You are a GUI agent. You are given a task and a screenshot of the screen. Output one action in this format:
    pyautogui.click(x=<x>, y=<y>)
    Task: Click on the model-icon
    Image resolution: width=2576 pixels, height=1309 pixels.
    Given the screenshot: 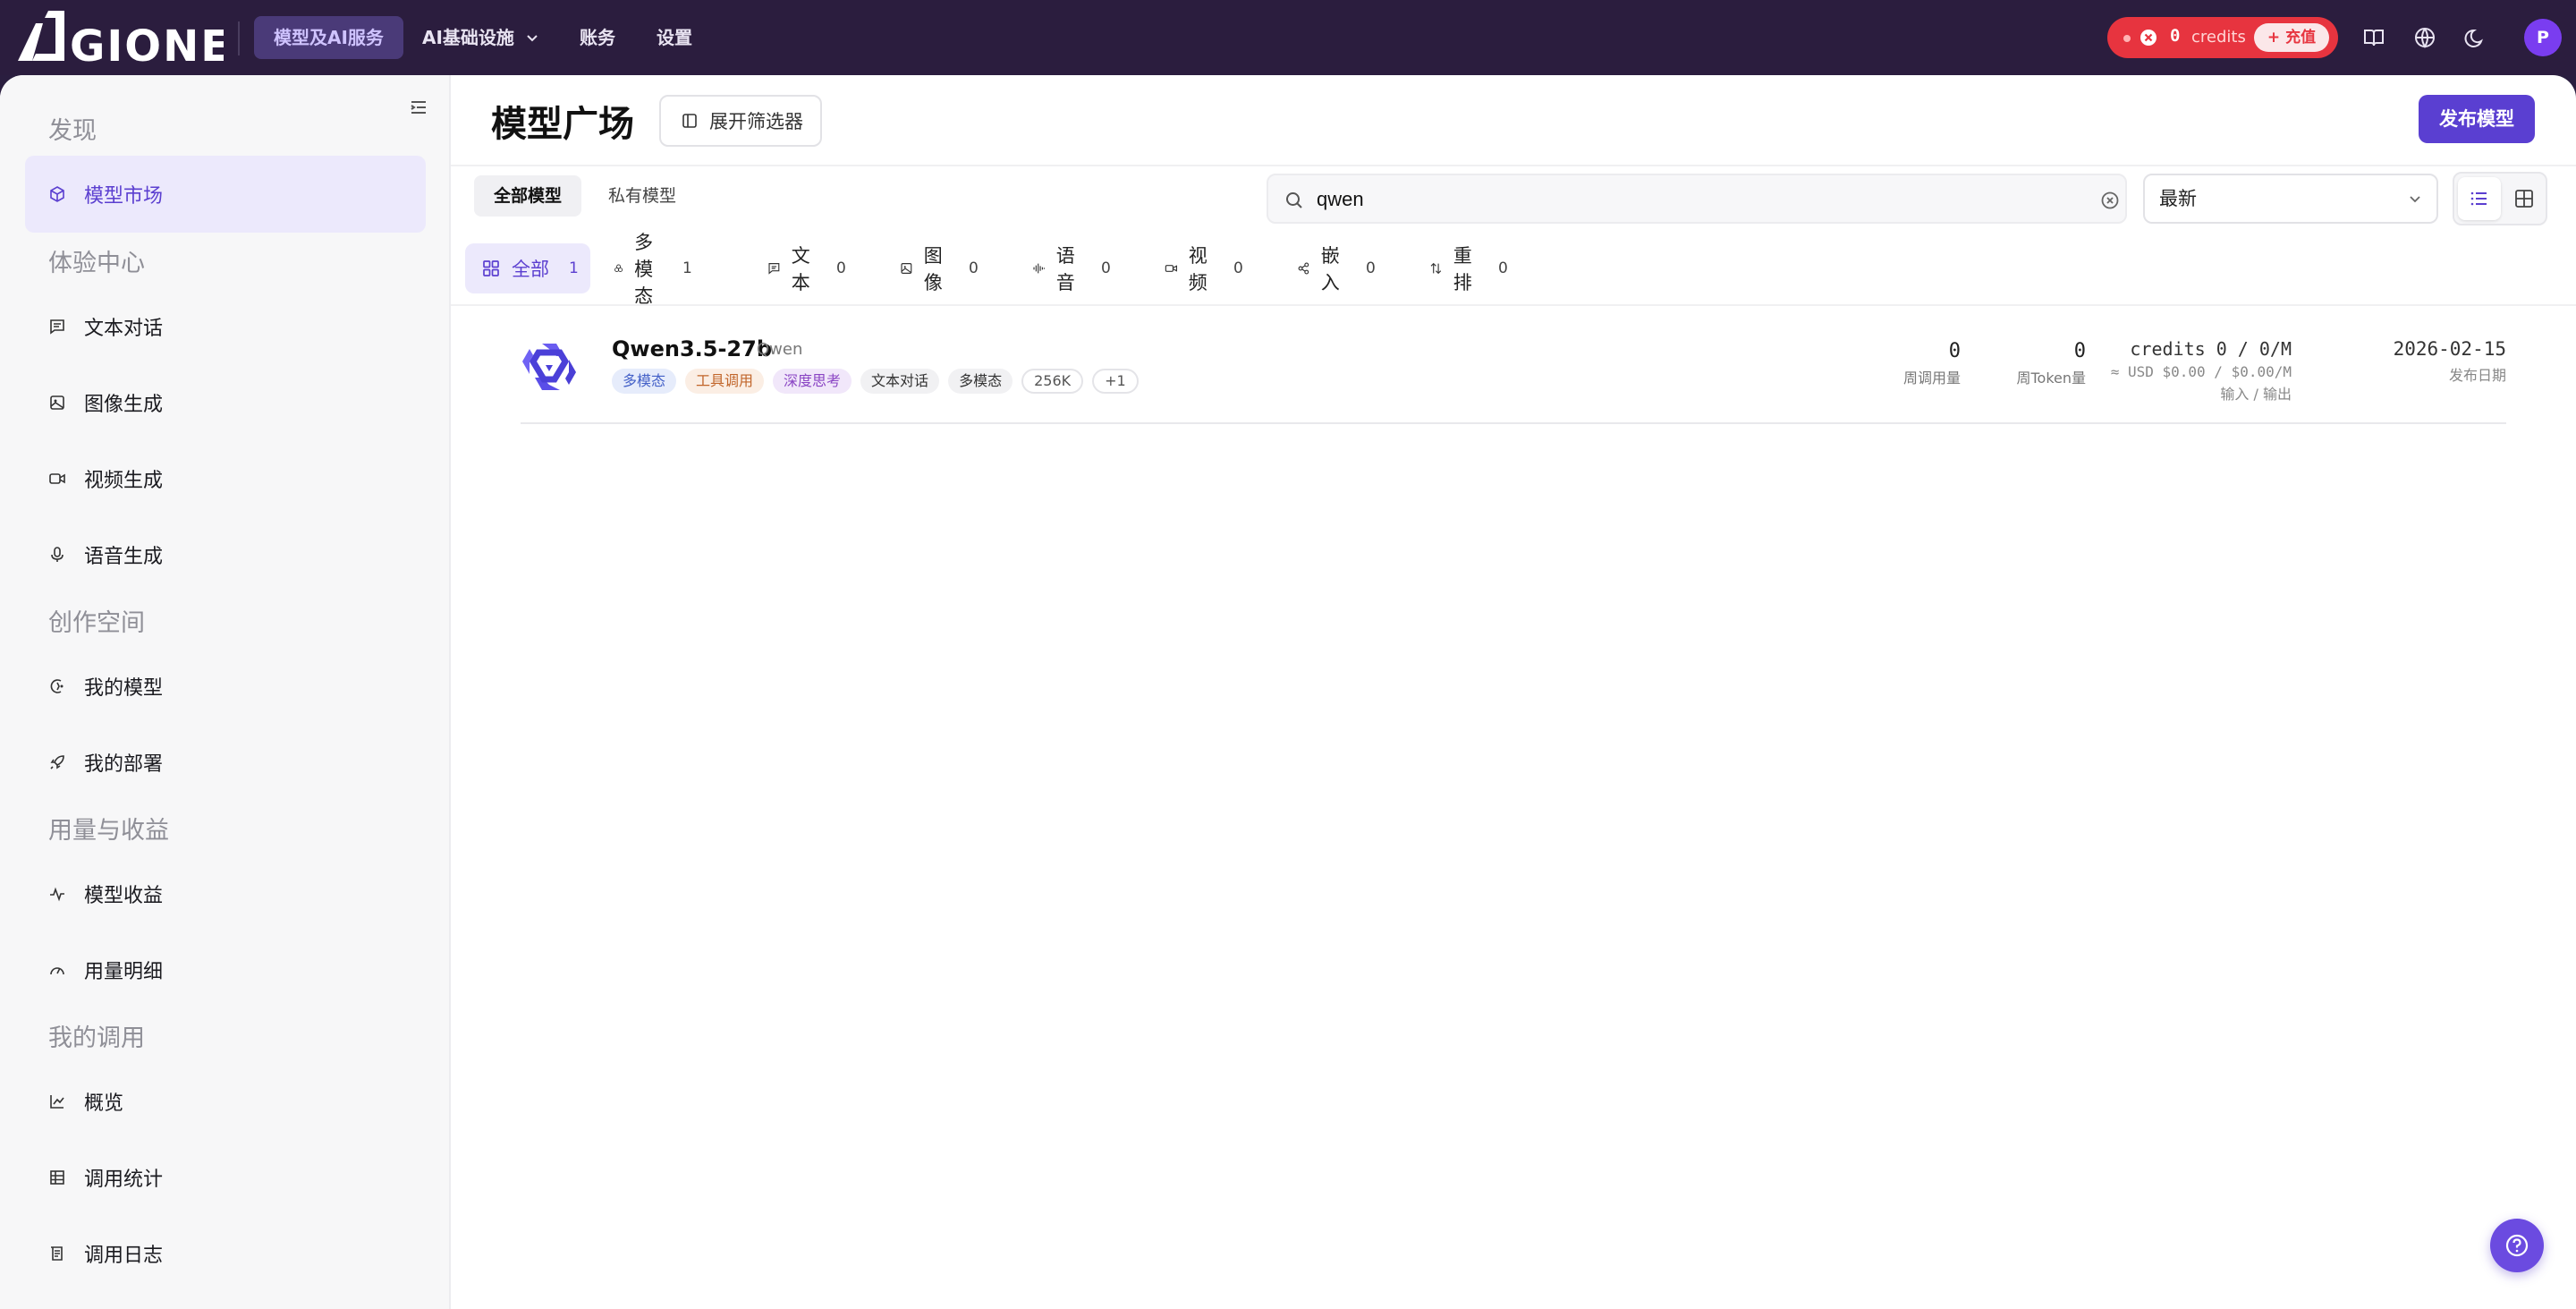 What is the action you would take?
    pyautogui.click(x=57, y=686)
    